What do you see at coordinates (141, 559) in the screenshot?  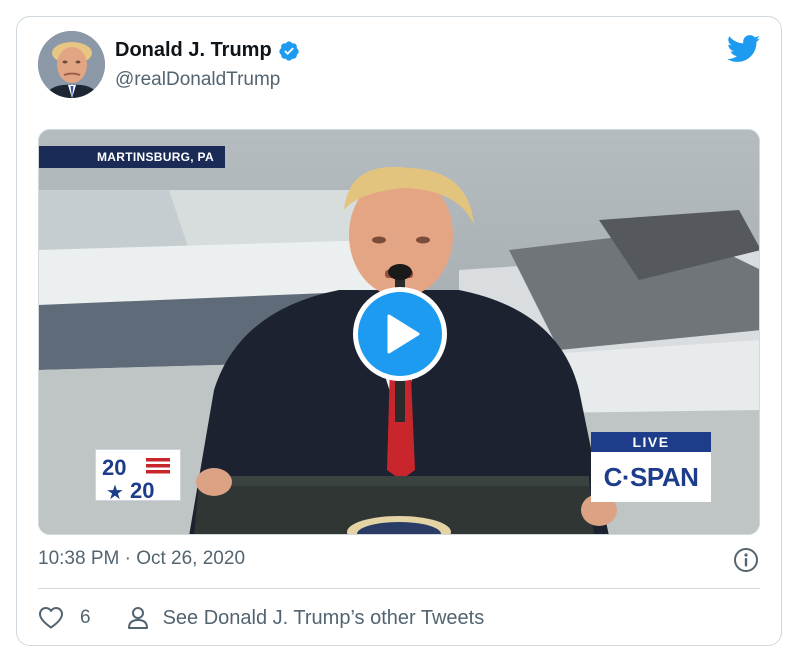 I see `tweet-timestamp: 10:38 PM · Oct 26, 2020` at bounding box center [141, 559].